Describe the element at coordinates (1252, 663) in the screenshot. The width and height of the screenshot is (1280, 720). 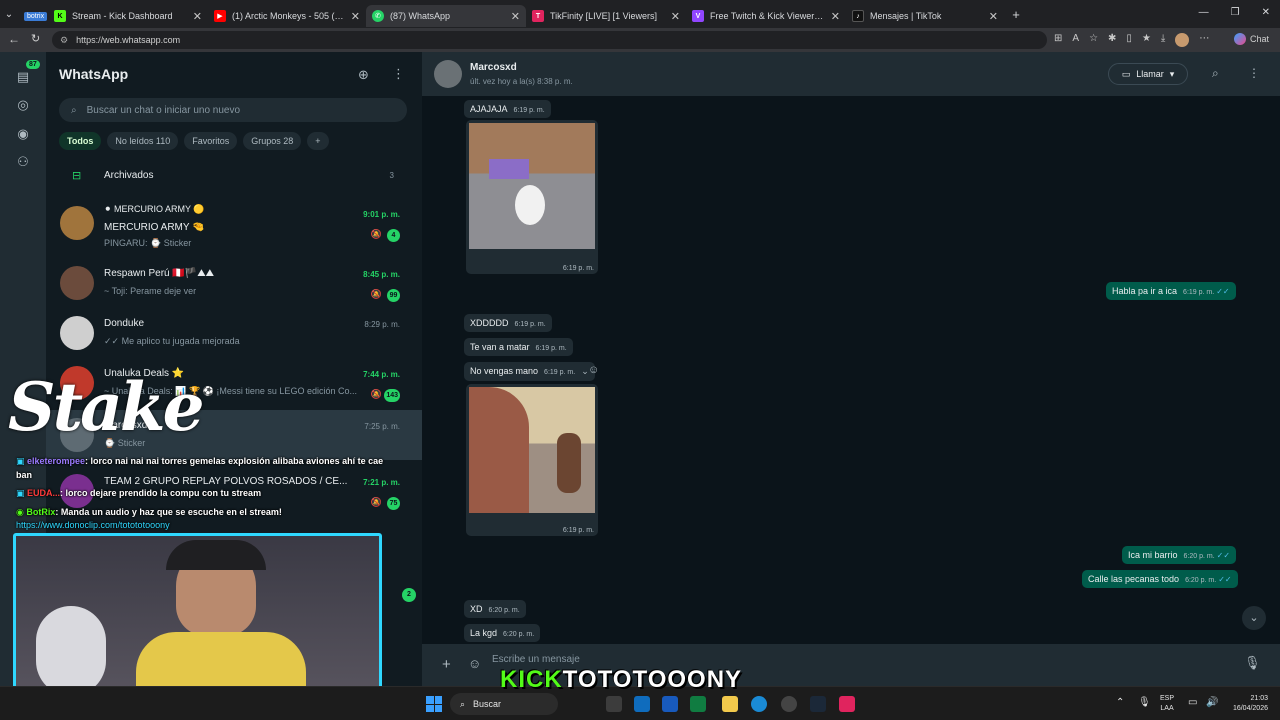
I see `microphone-icon: 🎙` at that location.